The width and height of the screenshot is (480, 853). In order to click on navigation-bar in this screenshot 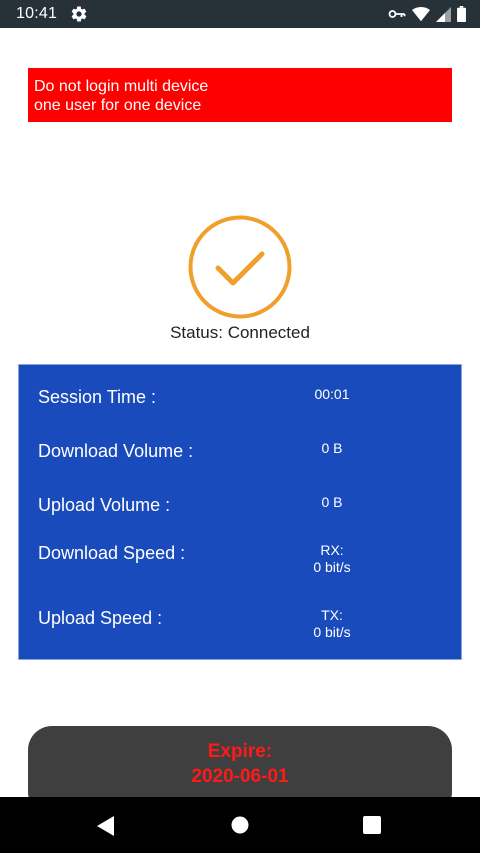, I will do `click(240, 825)`.